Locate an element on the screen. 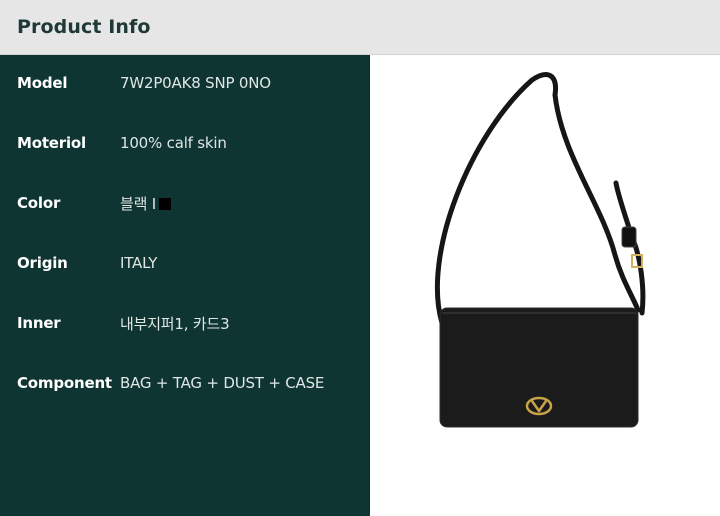 The image size is (720, 516). spec-value-component: BAG + TAG + DUST + CASE is located at coordinates (222, 383).